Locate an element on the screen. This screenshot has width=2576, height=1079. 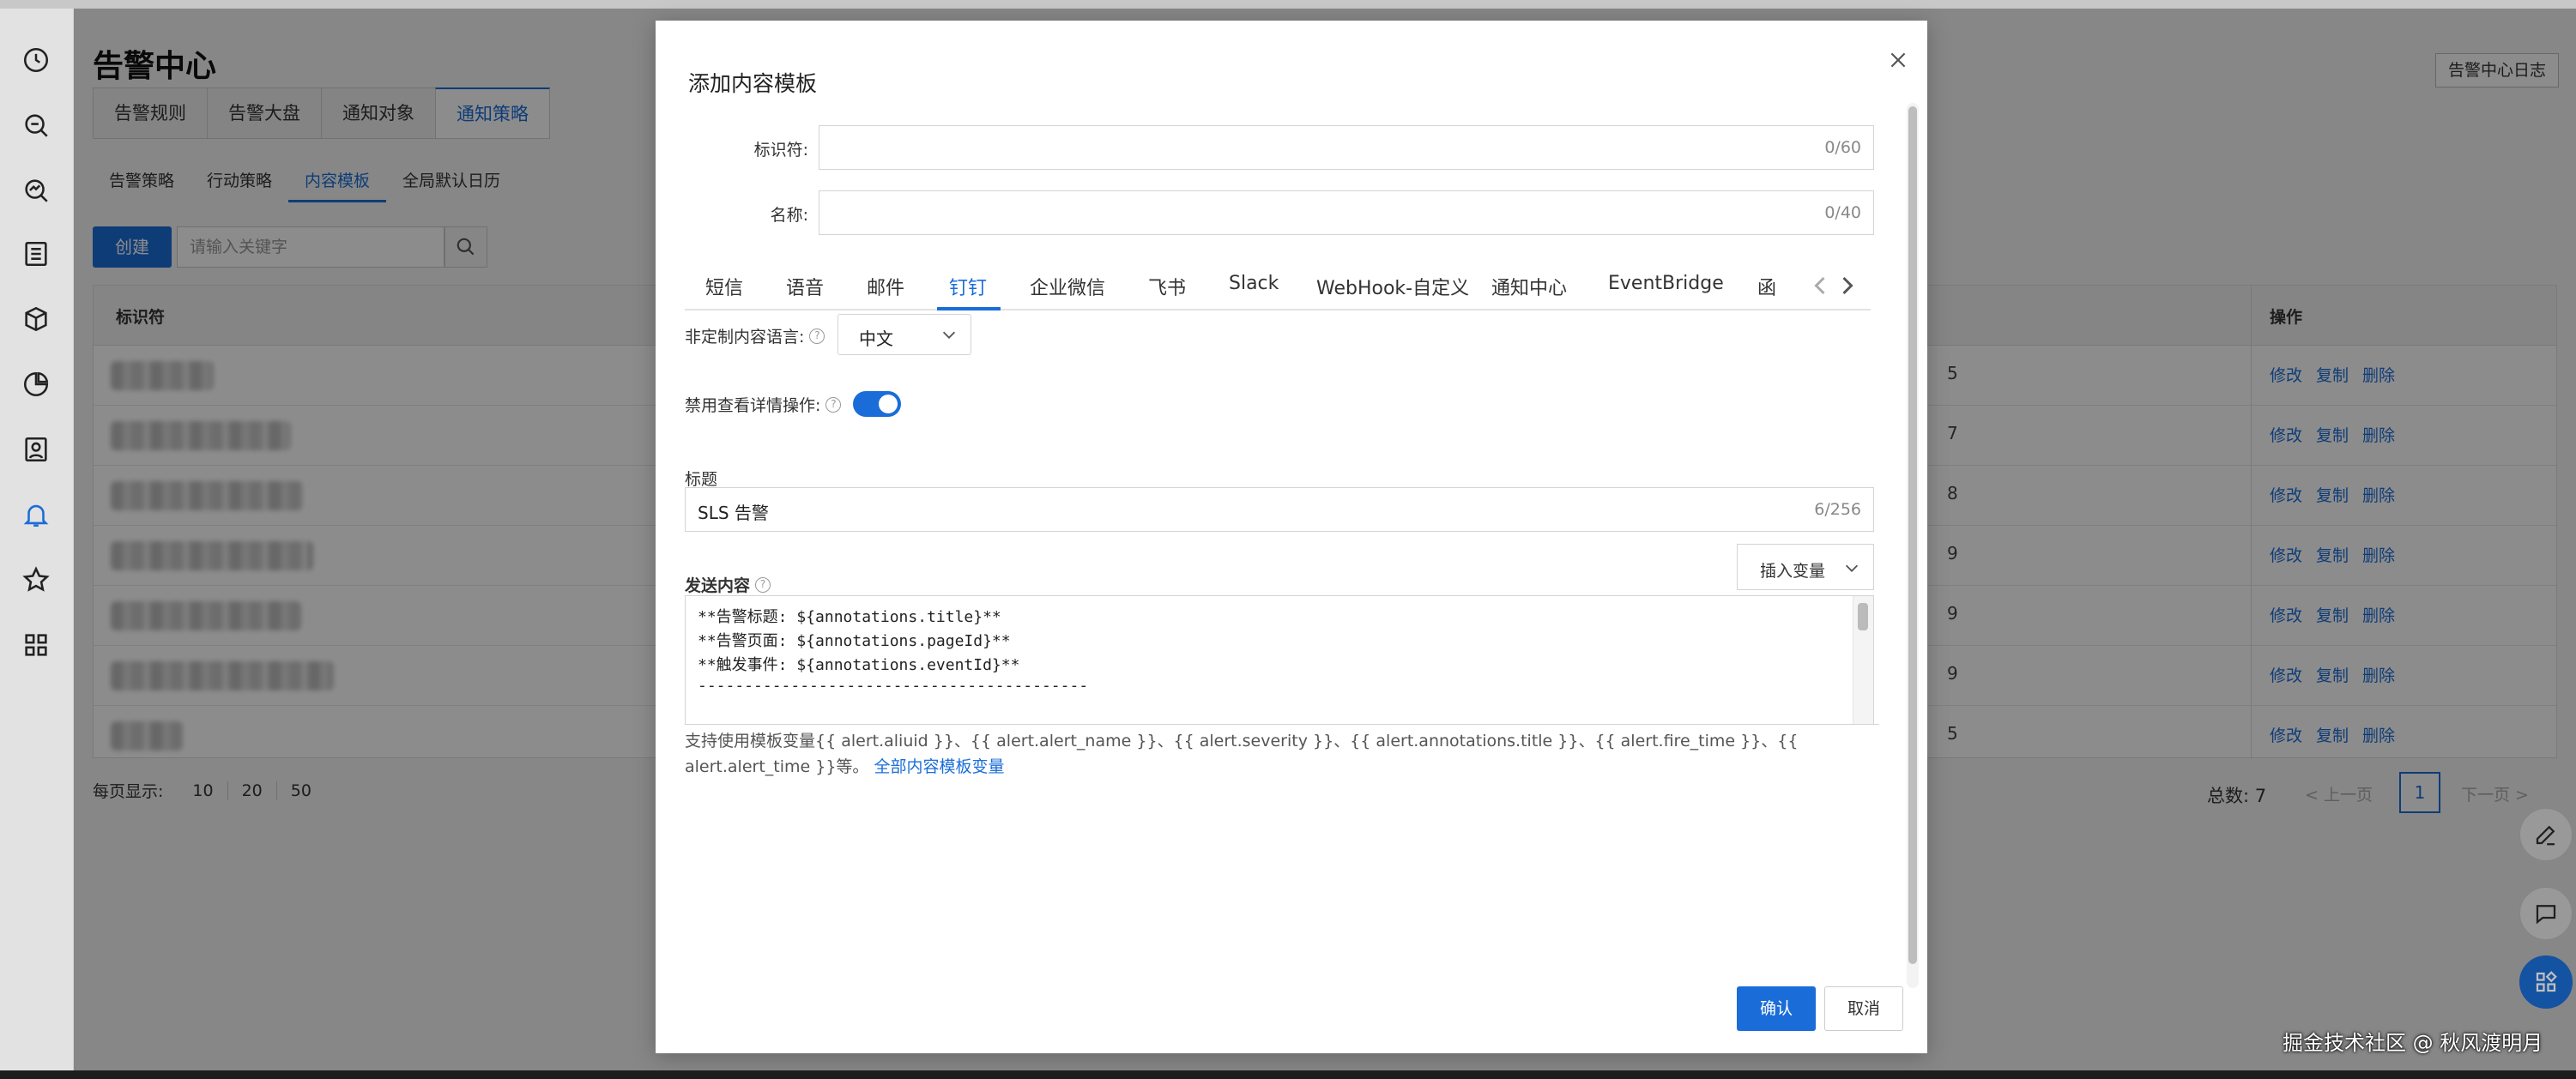
tab-function: 函 is located at coordinates (1767, 286).